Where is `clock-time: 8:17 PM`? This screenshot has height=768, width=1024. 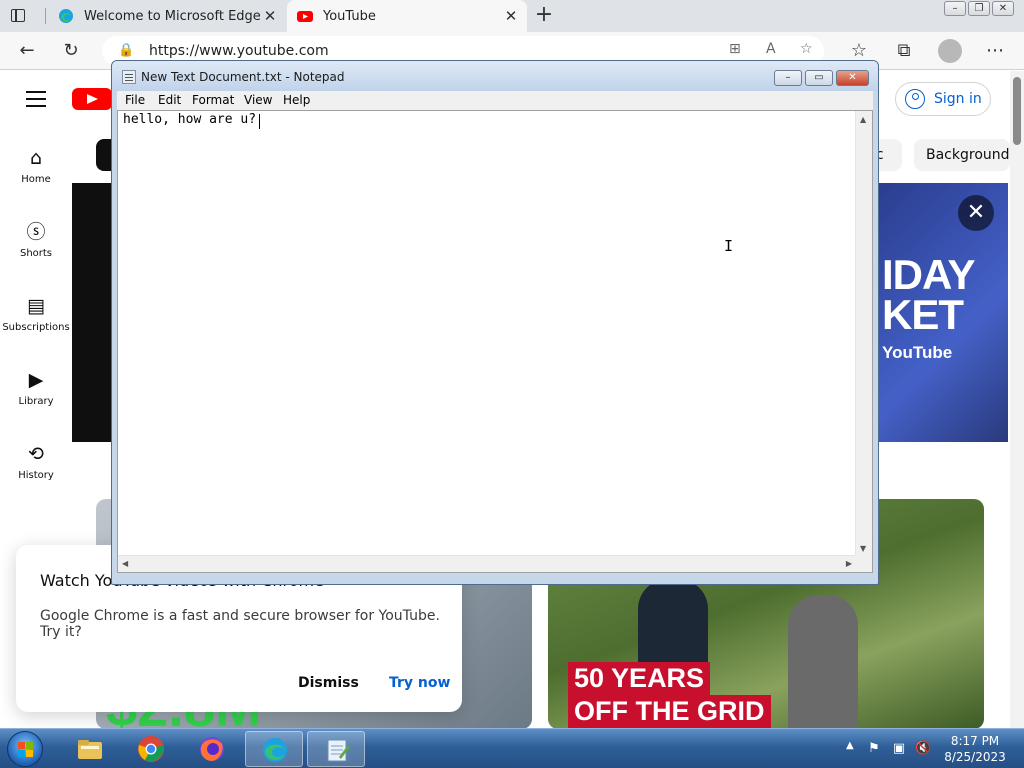 clock-time: 8:17 PM is located at coordinates (975, 741).